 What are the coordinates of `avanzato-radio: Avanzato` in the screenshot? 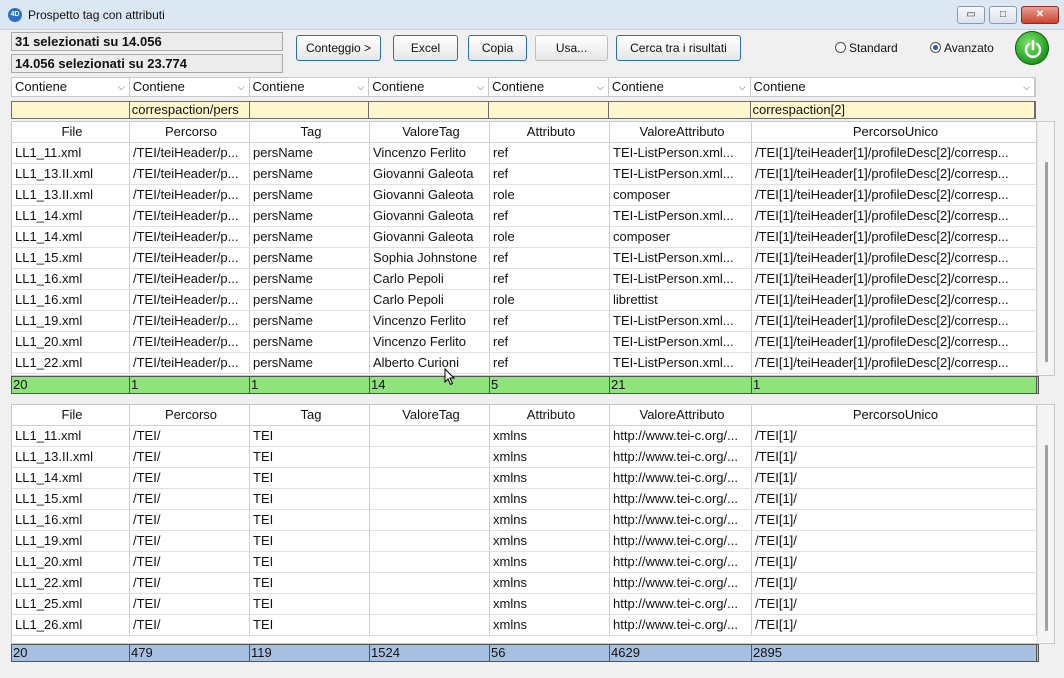 It's located at (962, 48).